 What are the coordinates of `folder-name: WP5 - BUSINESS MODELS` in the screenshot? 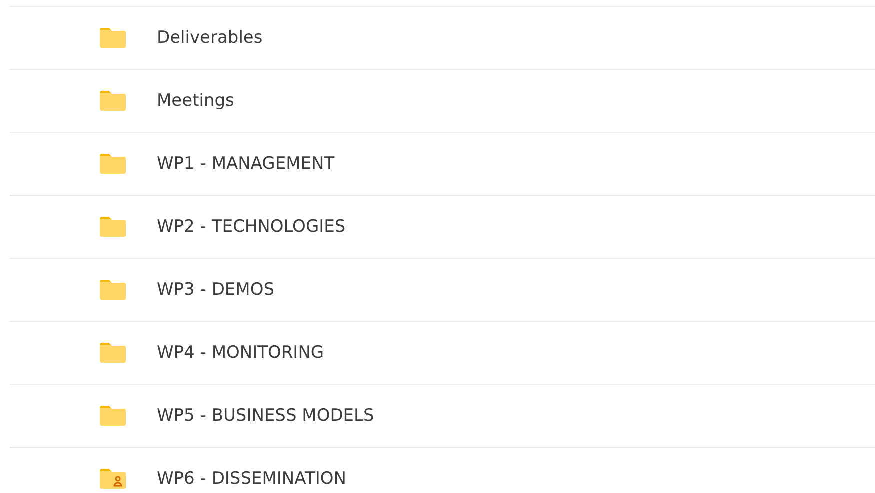 It's located at (265, 416).